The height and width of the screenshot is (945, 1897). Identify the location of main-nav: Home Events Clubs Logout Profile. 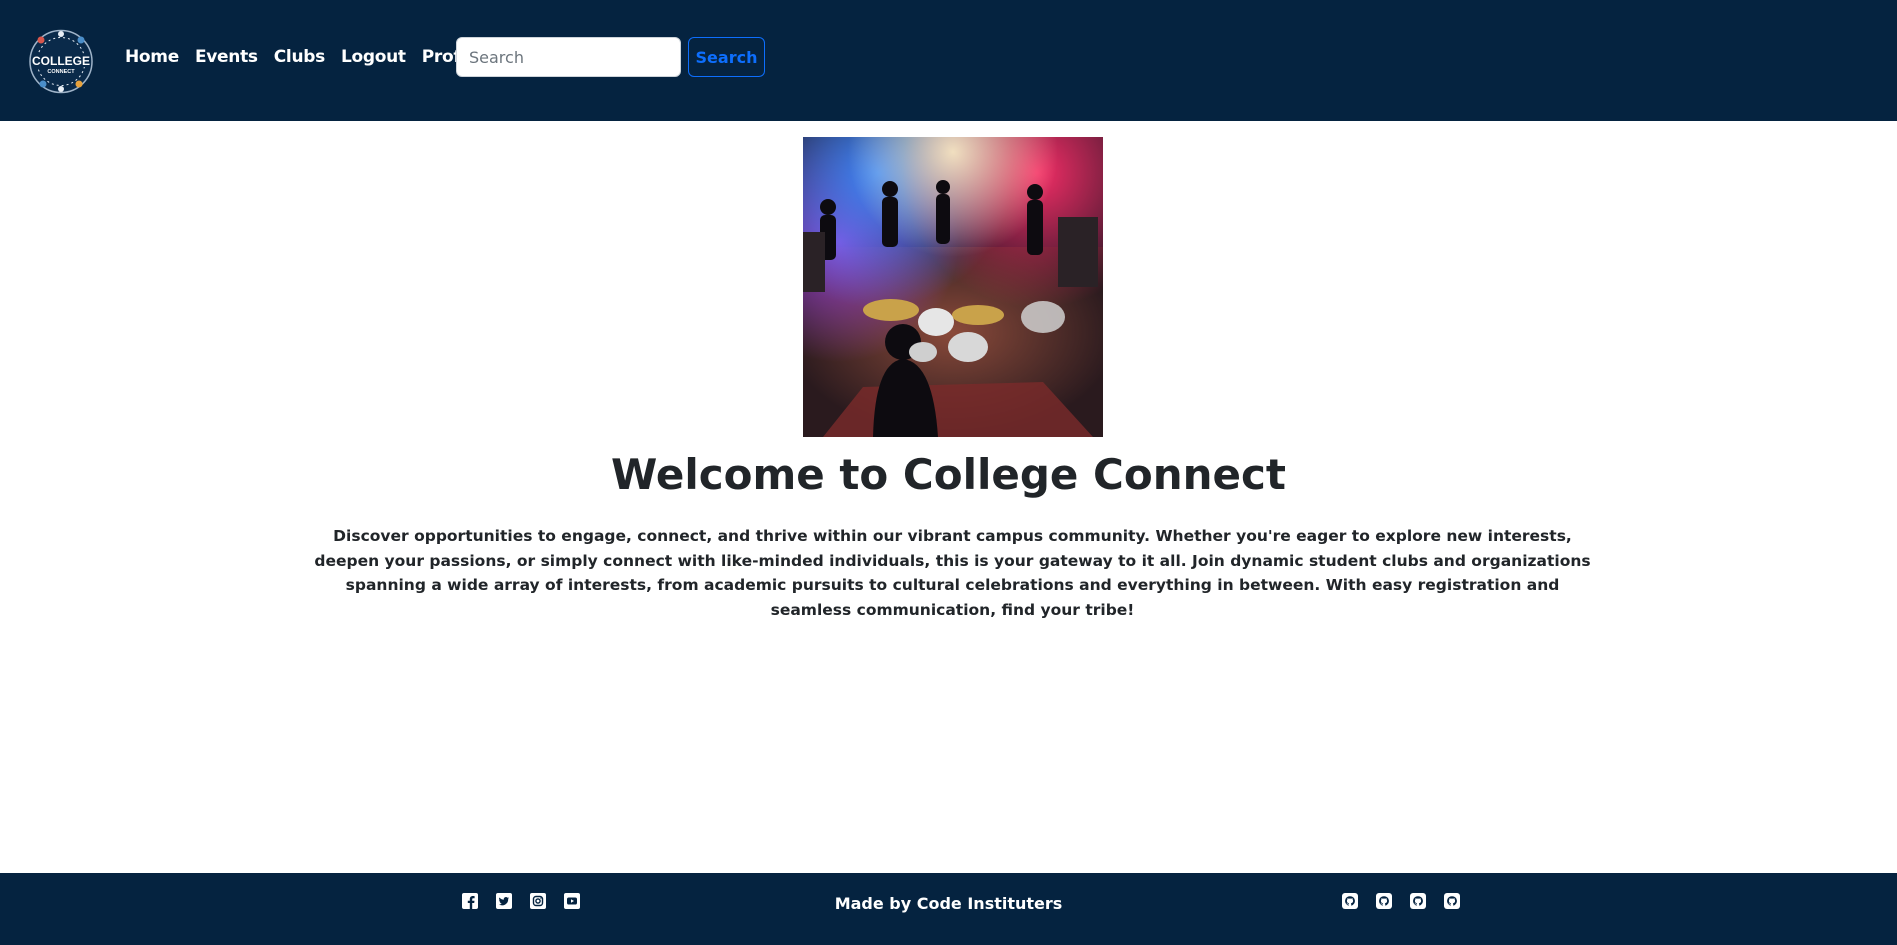
(312, 57).